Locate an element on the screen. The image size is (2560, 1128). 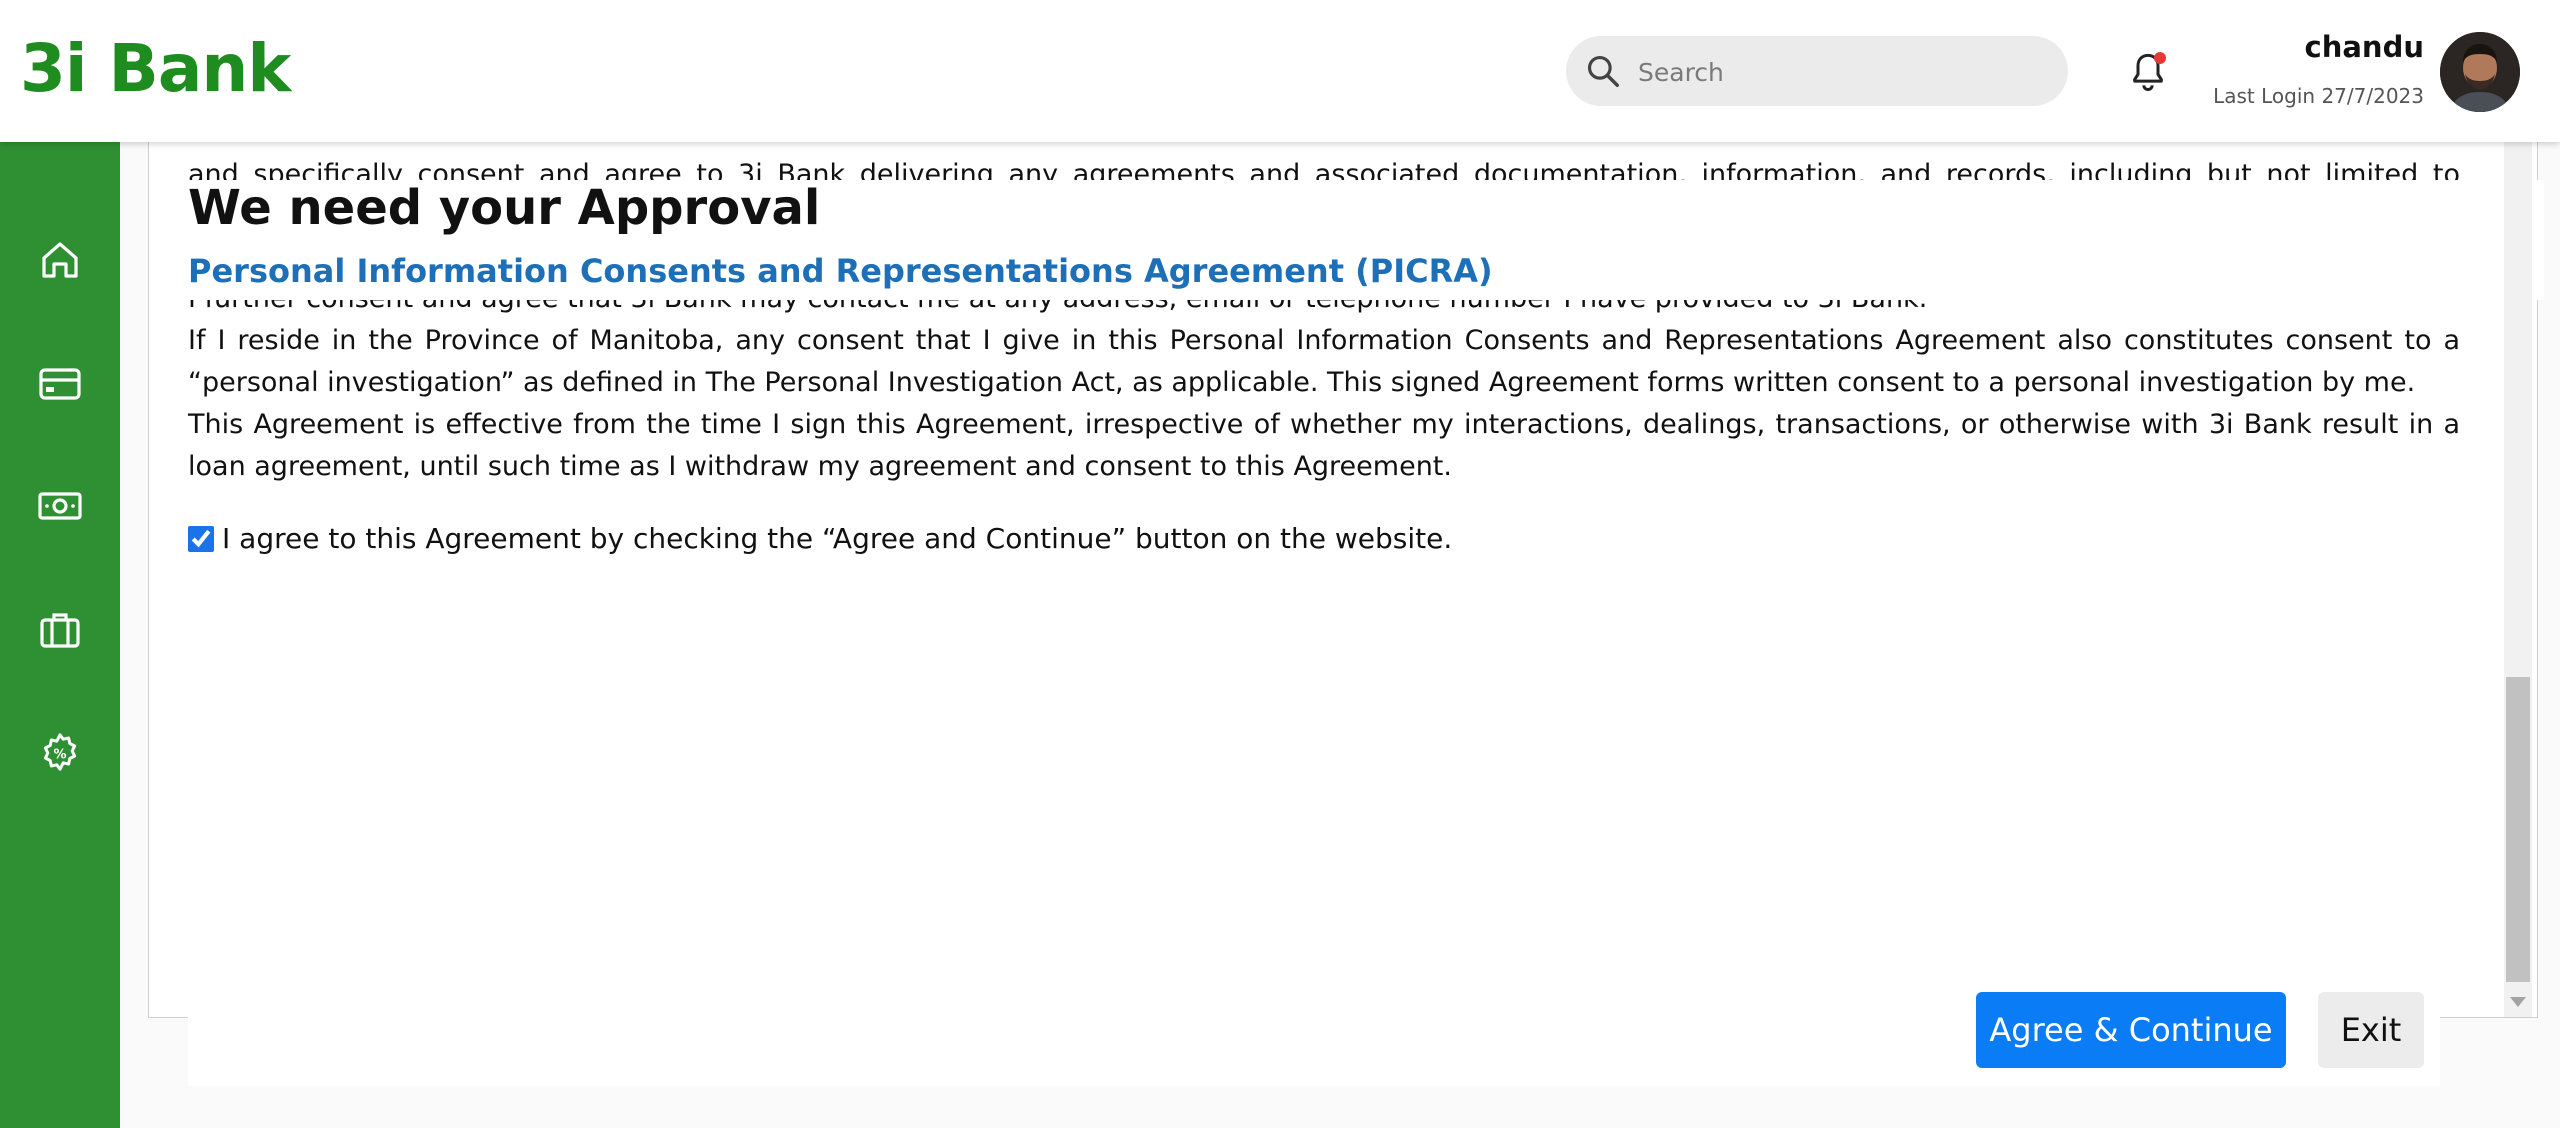
credit-card-icon is located at coordinates (60, 384).